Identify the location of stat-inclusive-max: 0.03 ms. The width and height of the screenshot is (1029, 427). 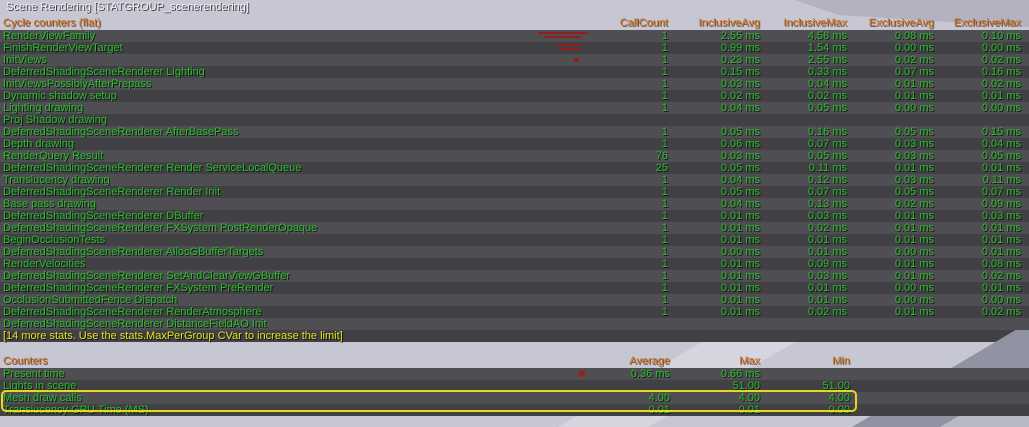
(827, 216).